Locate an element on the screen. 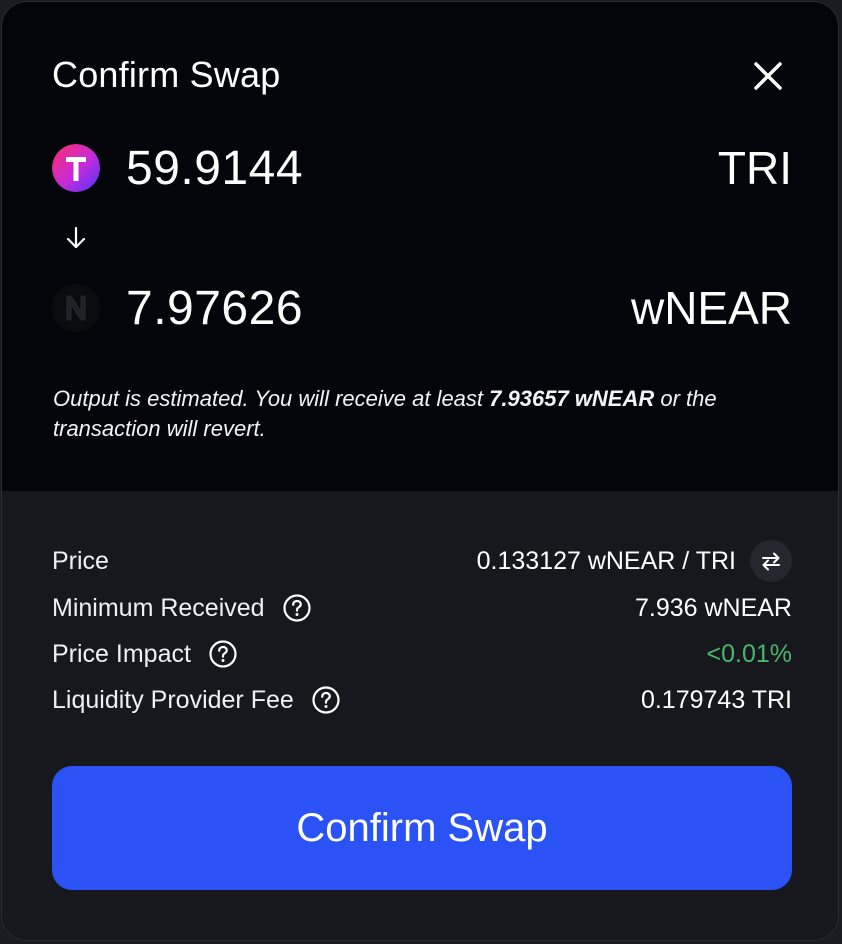 The image size is (842, 944). price-label: Price is located at coordinates (80, 560).